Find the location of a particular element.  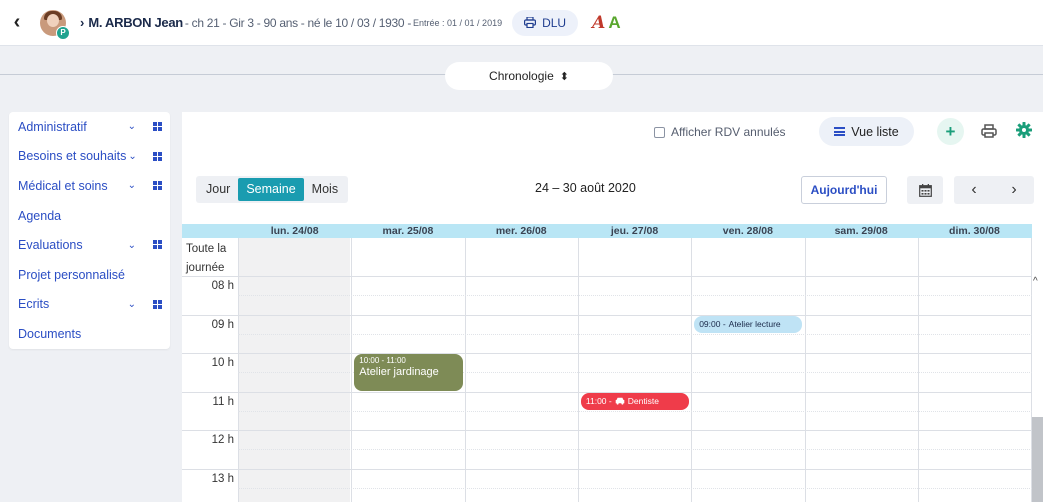

sidebar-item-documents: Documents is located at coordinates (89, 334).